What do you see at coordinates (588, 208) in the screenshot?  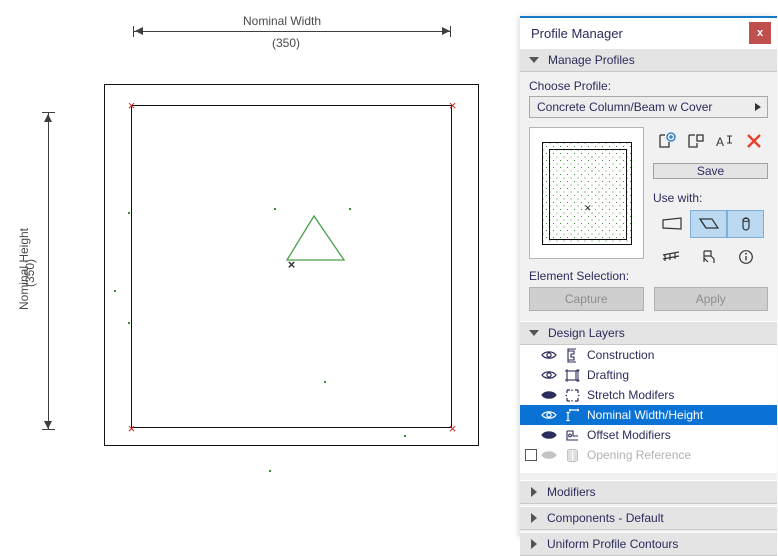 I see `preview-origin-marker: ✕` at bounding box center [588, 208].